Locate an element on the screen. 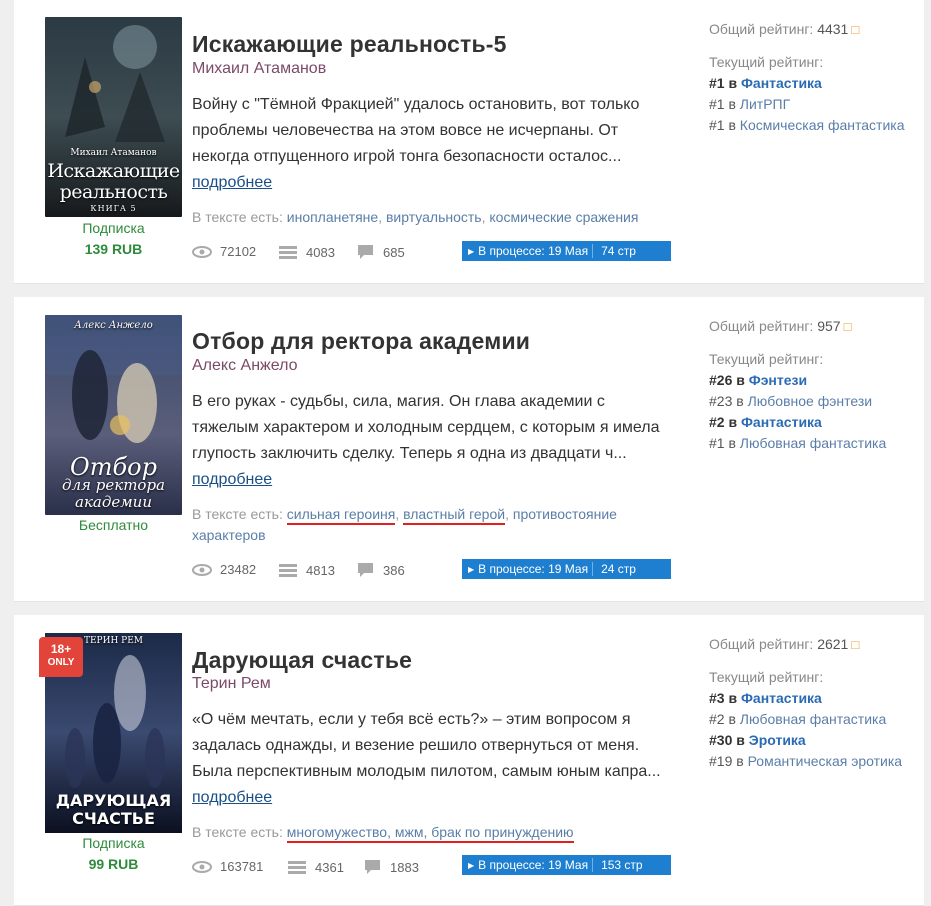 The height and width of the screenshot is (906, 931). total-rating: Общий рейтинг: 2621 □ is located at coordinates (784, 644).